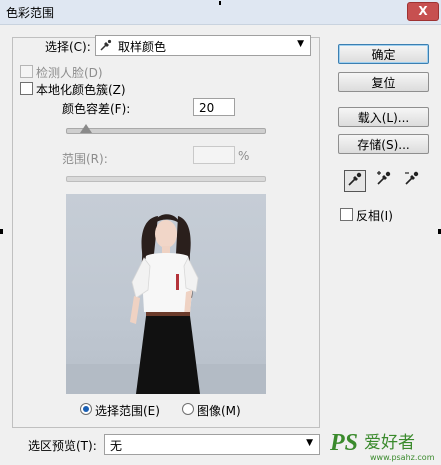 This screenshot has height=465, width=441. What do you see at coordinates (127, 411) in the screenshot?
I see `selection-radio-label: 选择范围(E)` at bounding box center [127, 411].